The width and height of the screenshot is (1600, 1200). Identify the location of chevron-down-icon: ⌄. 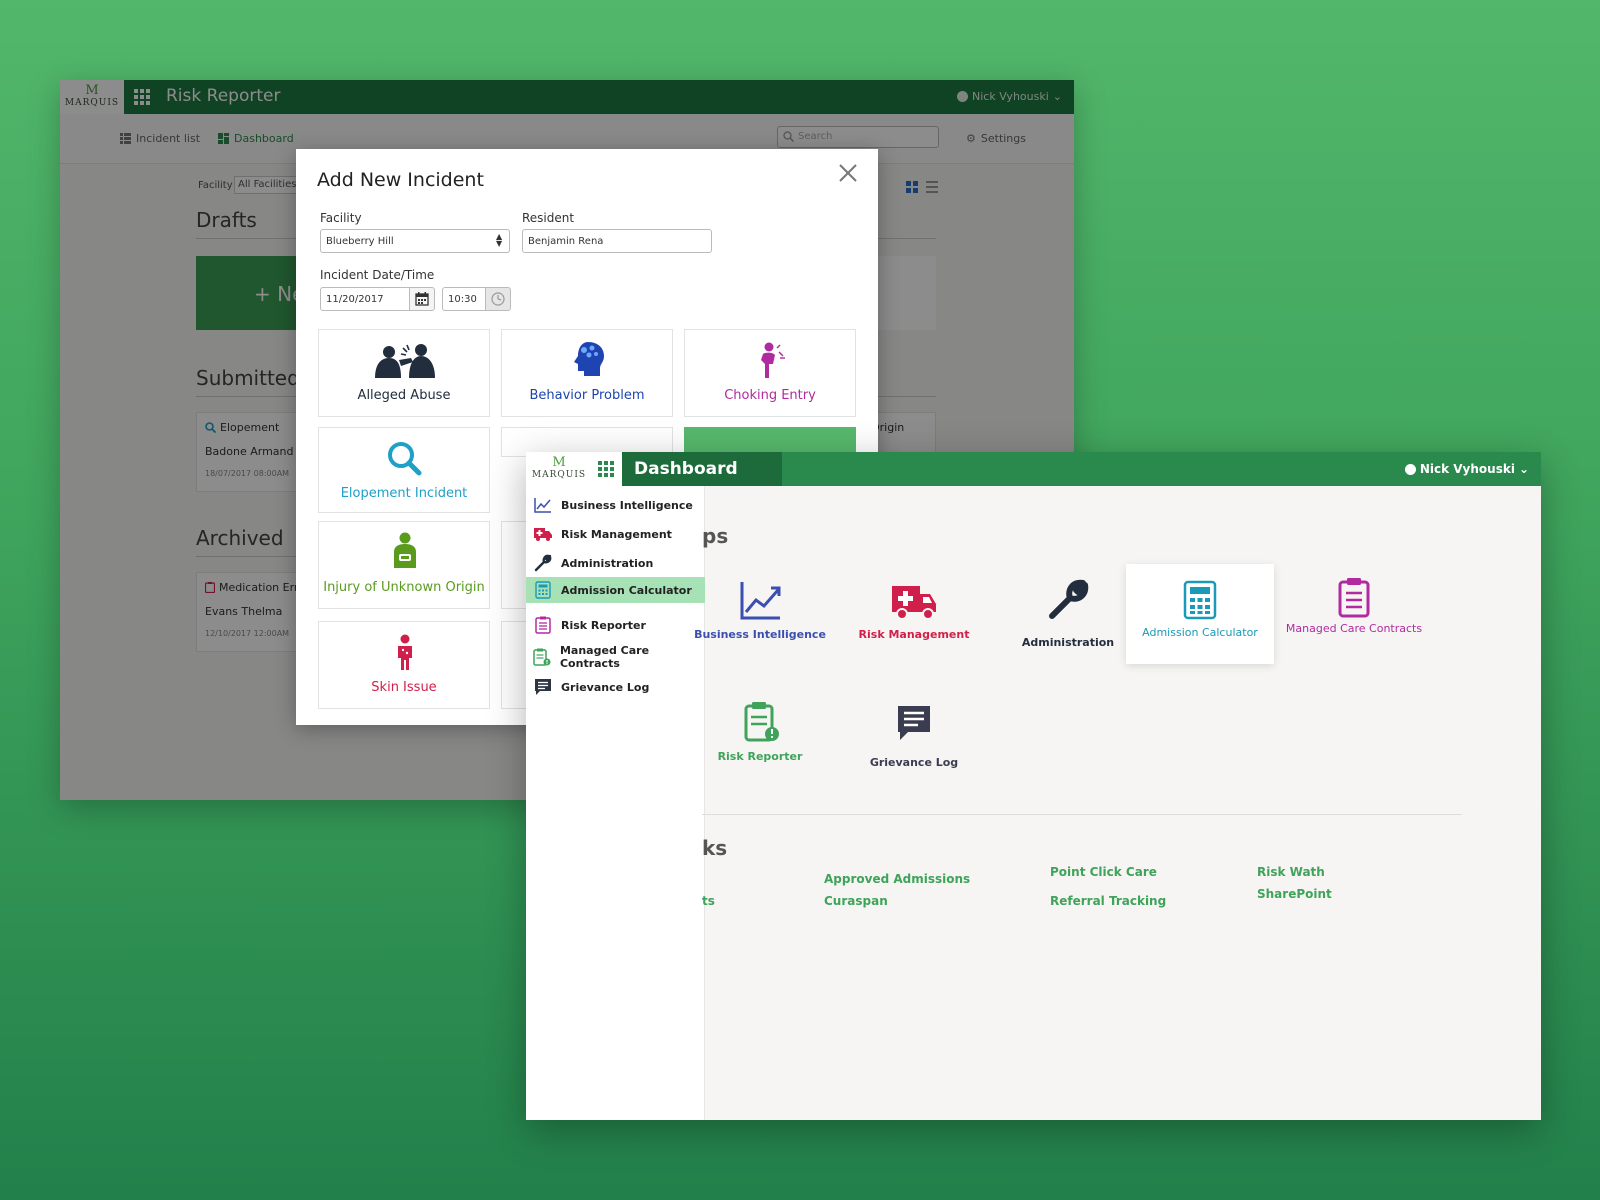
(1523, 469).